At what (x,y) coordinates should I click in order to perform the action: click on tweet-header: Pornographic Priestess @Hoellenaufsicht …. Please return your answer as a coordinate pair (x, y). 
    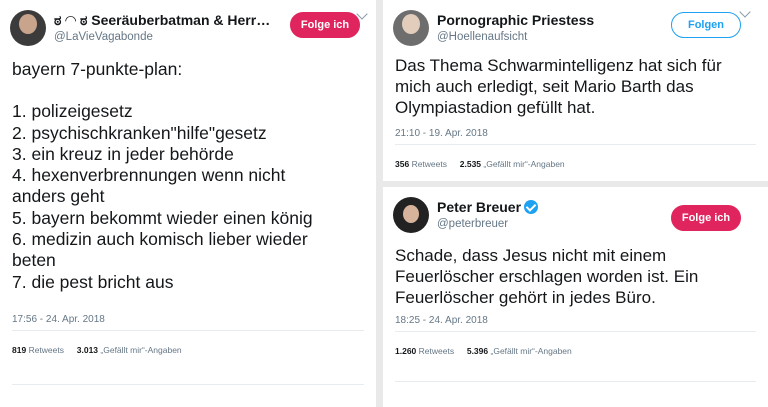
    Looking at the image, I should click on (575, 30).